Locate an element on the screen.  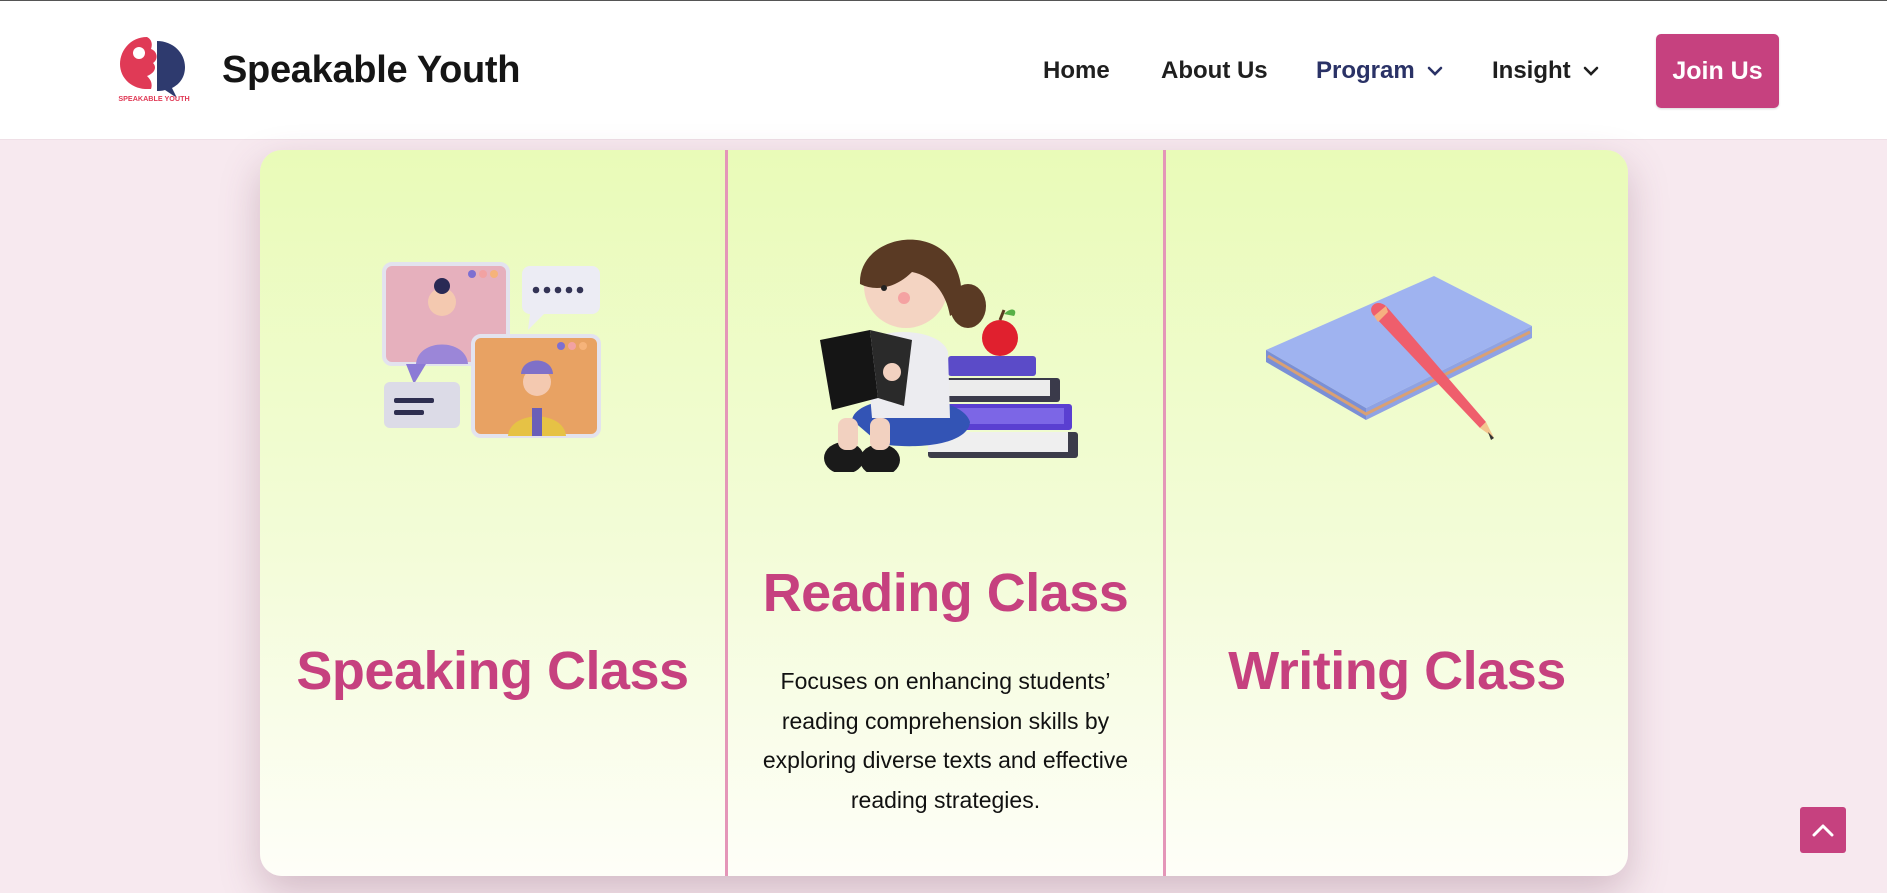
nav-label: Program is located at coordinates (1365, 70).